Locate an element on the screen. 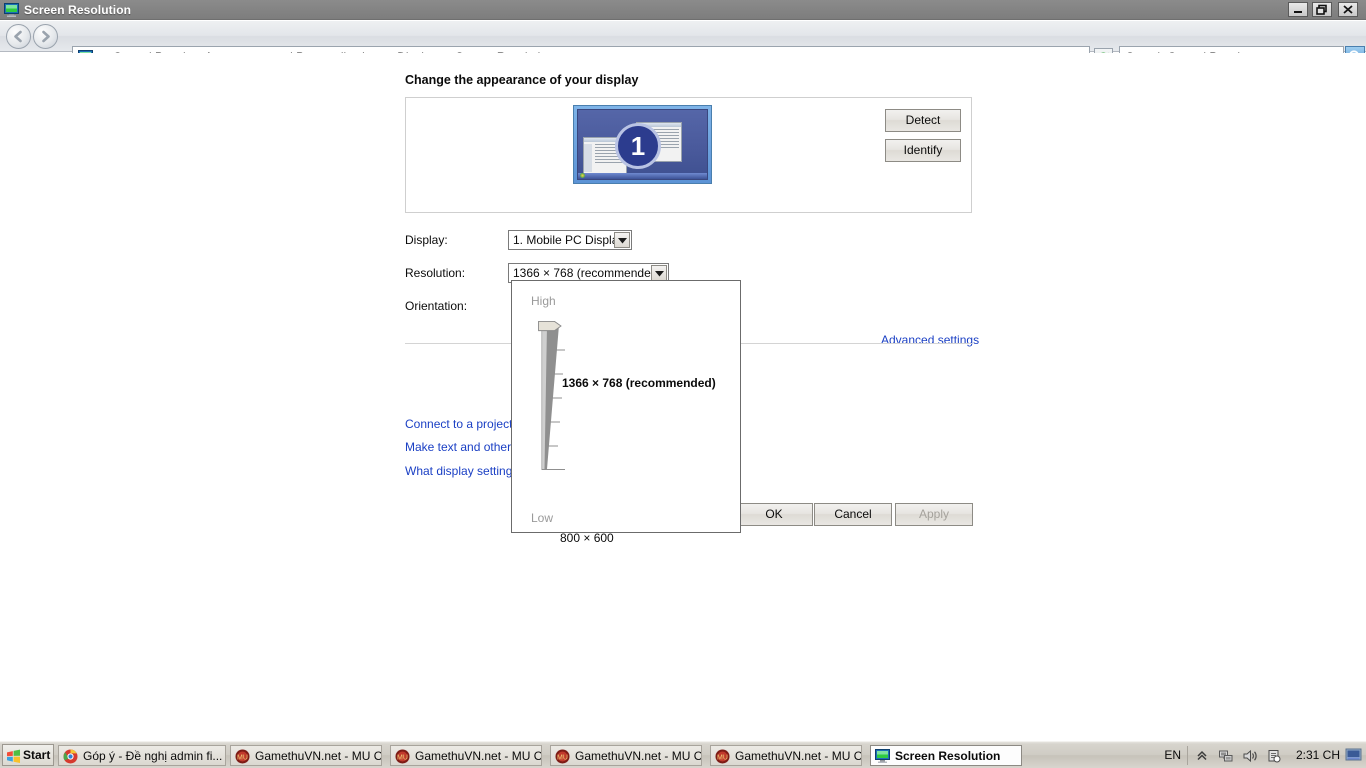  taskbar-item-label: Screen Resolution is located at coordinates (948, 756).